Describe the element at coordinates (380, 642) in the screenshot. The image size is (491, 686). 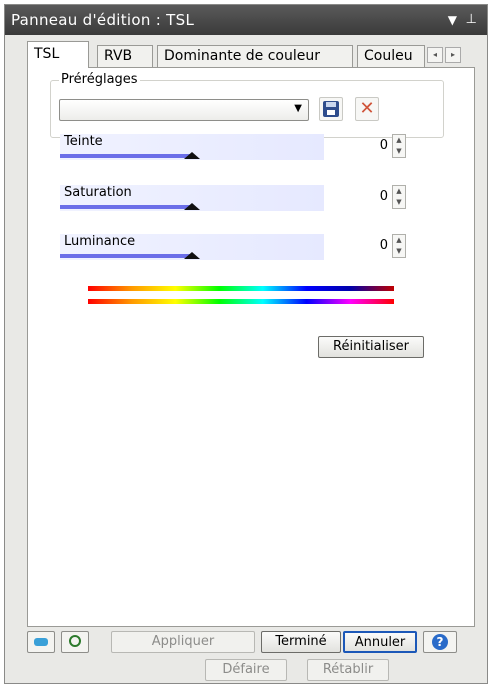
I see `cancel-button: Annuler` at that location.